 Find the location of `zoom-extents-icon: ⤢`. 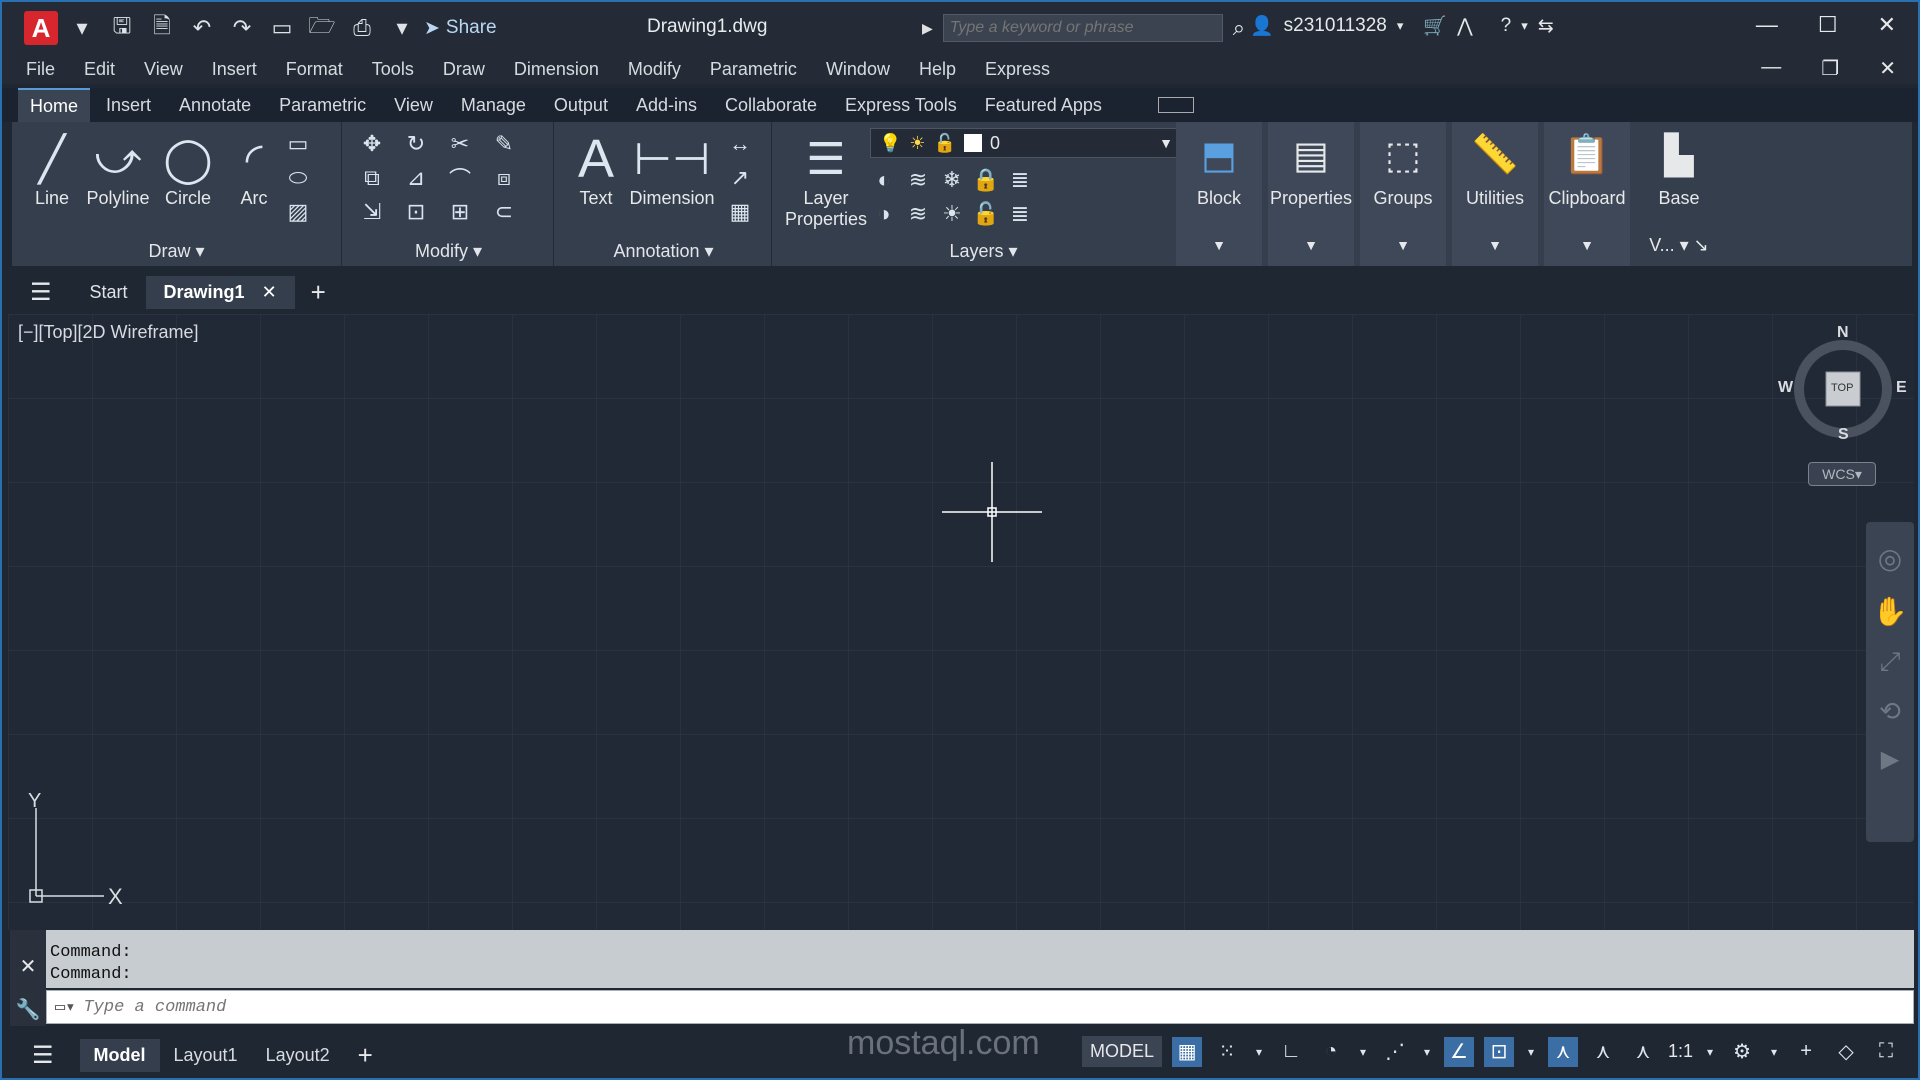

zoom-extents-icon: ⤢ is located at coordinates (1890, 662).